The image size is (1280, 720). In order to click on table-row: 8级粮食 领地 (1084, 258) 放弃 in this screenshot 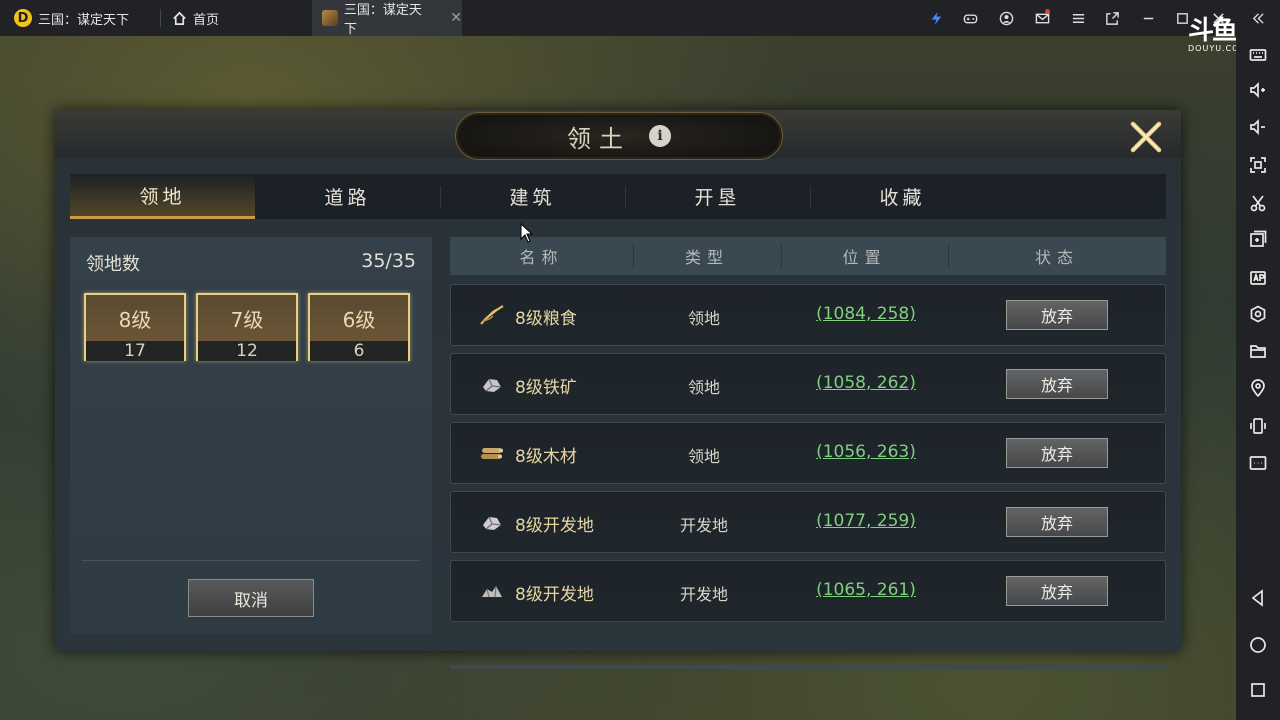, I will do `click(808, 315)`.